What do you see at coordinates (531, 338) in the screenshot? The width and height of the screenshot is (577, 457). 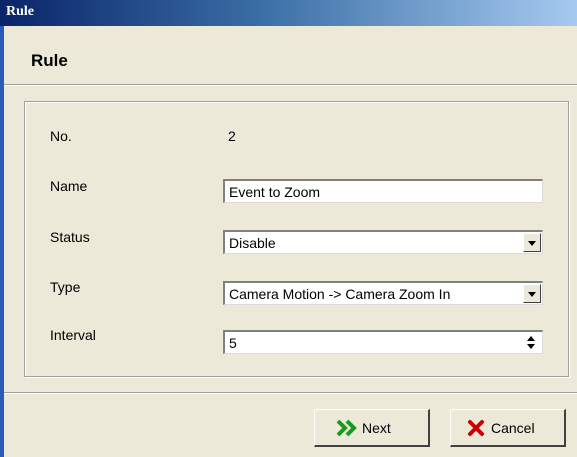 I see `spin-up-icon` at bounding box center [531, 338].